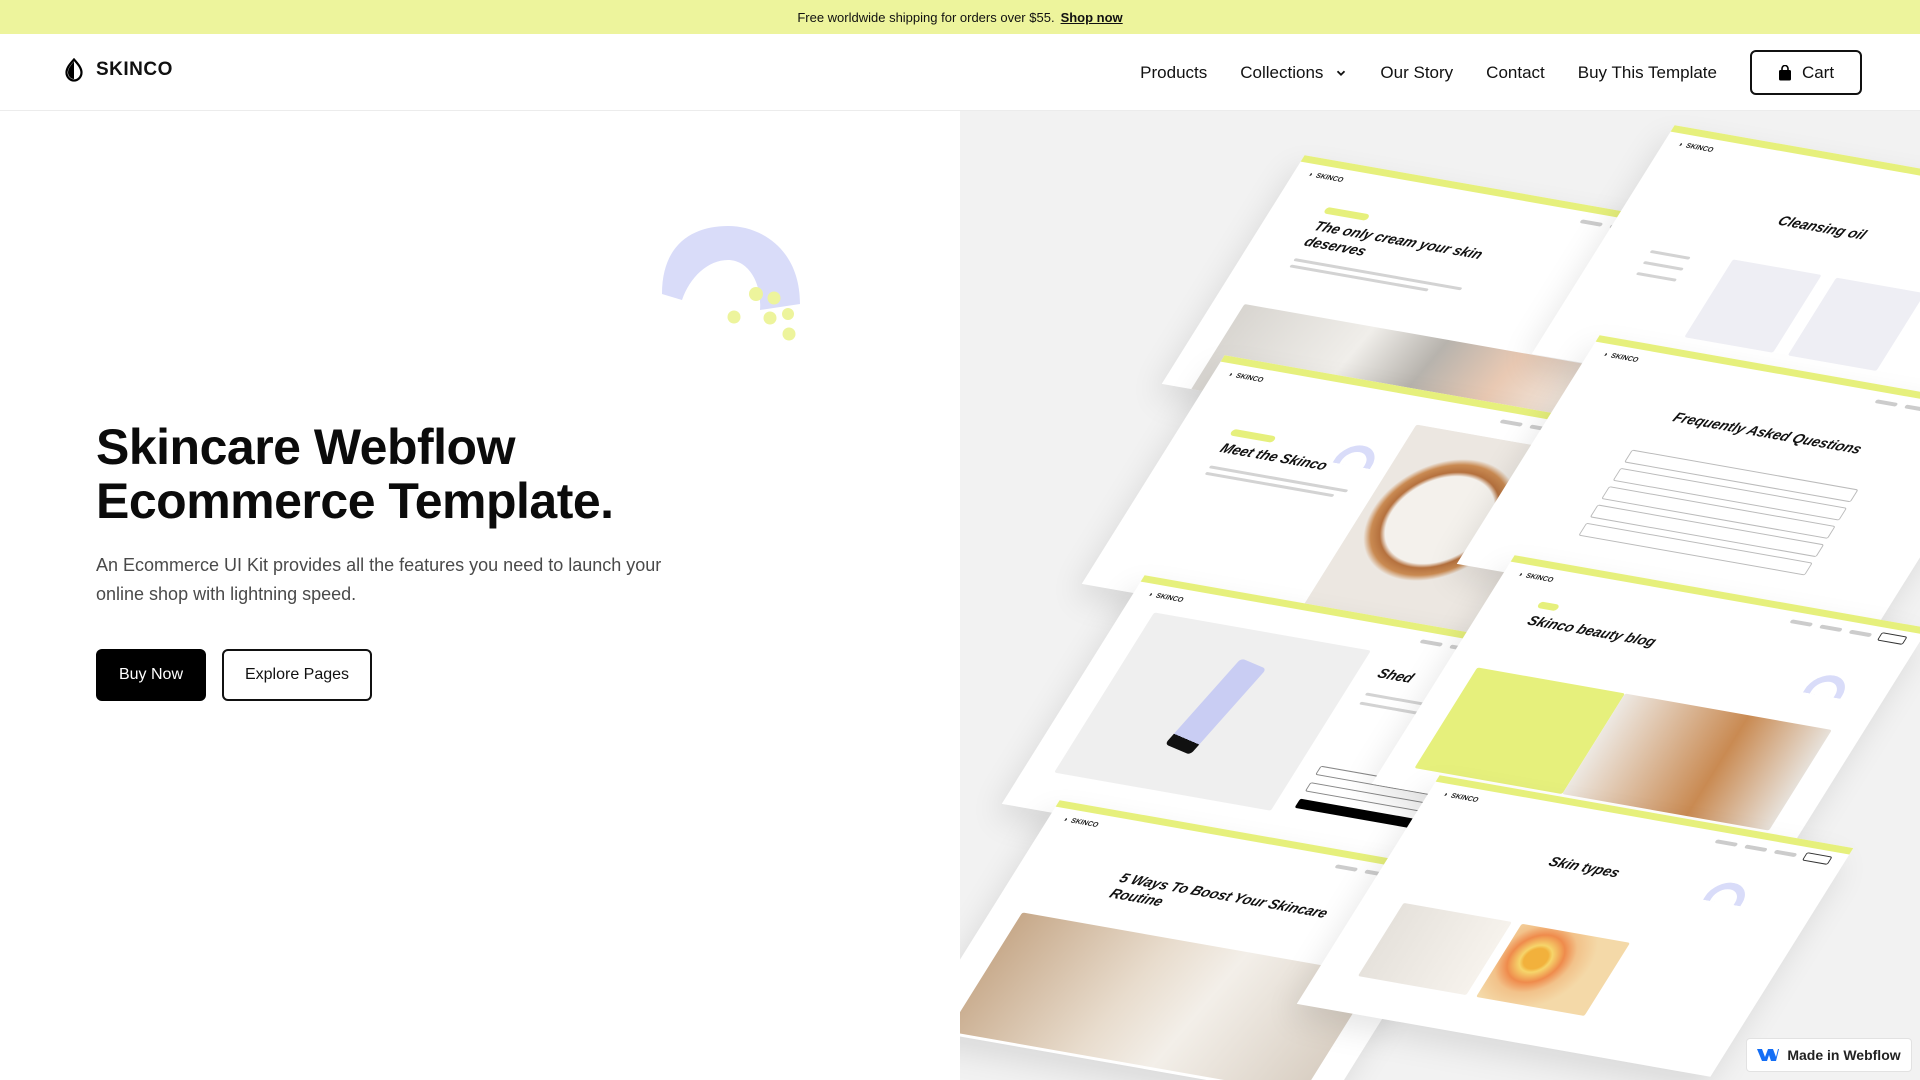 This screenshot has width=1920, height=1080. Describe the element at coordinates (1822, 227) in the screenshot. I see `preview-title: Cleansing oil` at that location.